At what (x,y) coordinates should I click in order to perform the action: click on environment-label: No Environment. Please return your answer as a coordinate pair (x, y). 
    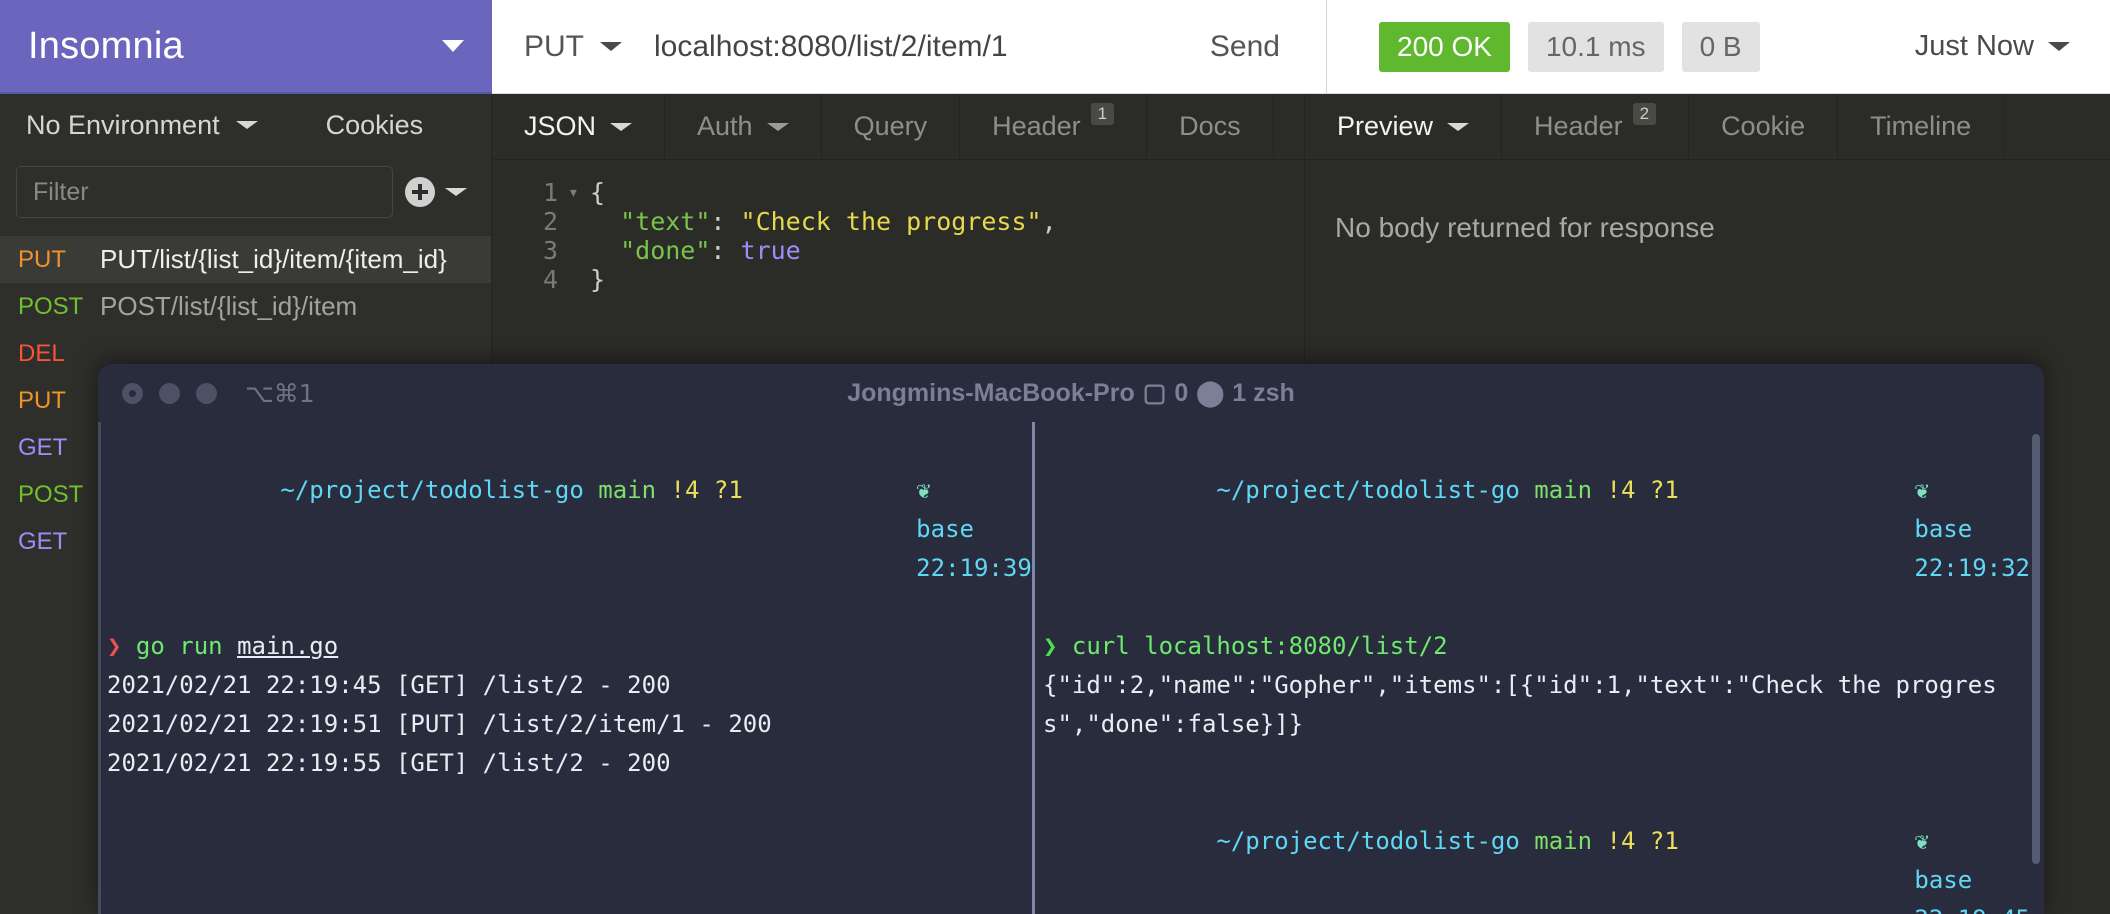
    Looking at the image, I should click on (123, 124).